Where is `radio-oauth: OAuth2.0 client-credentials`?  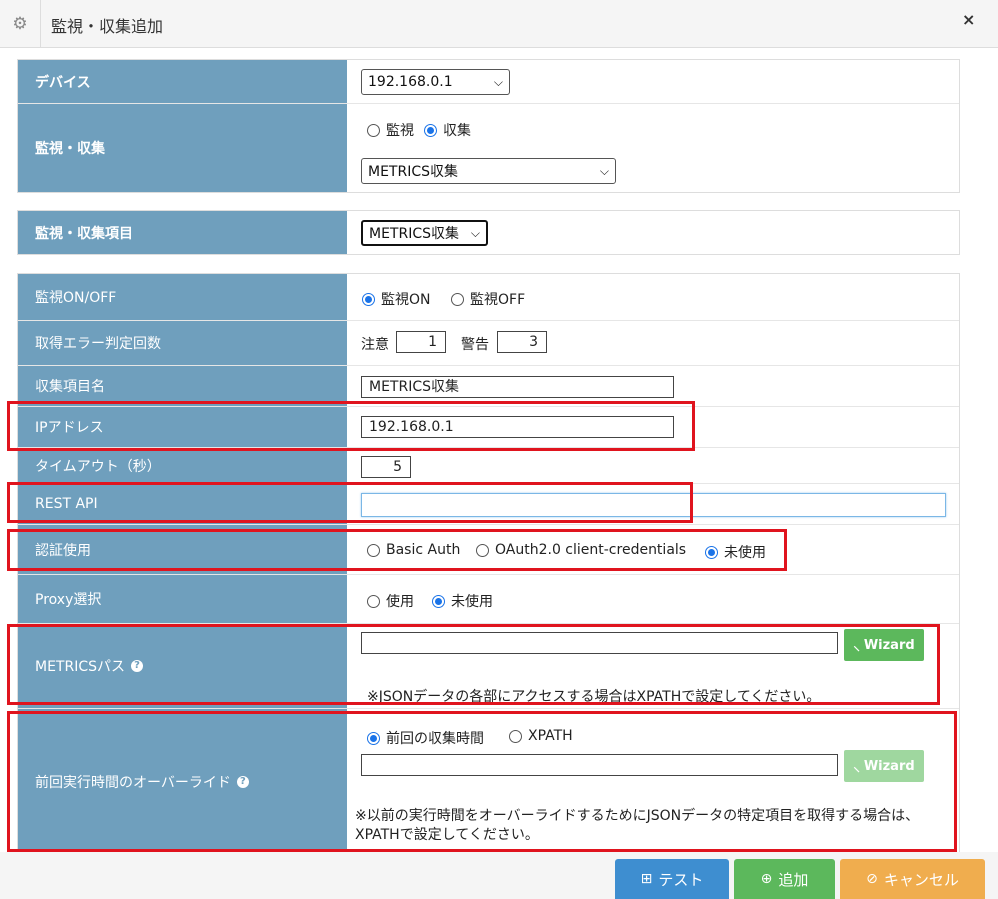 radio-oauth: OAuth2.0 client-credentials is located at coordinates (581, 550).